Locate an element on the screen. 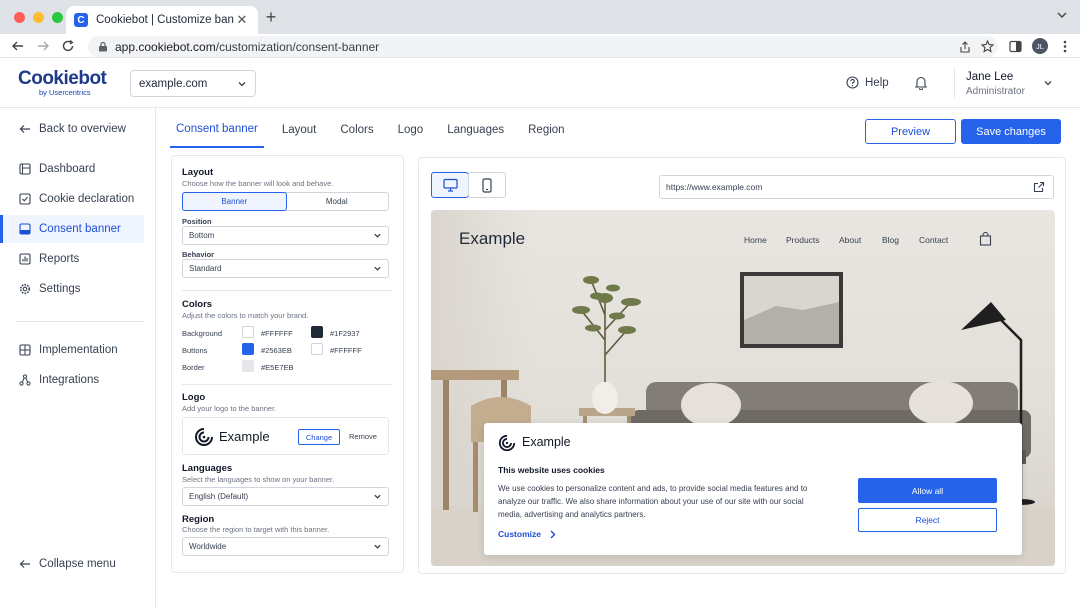 The image size is (1080, 608). mobile-view-button is located at coordinates (487, 185).